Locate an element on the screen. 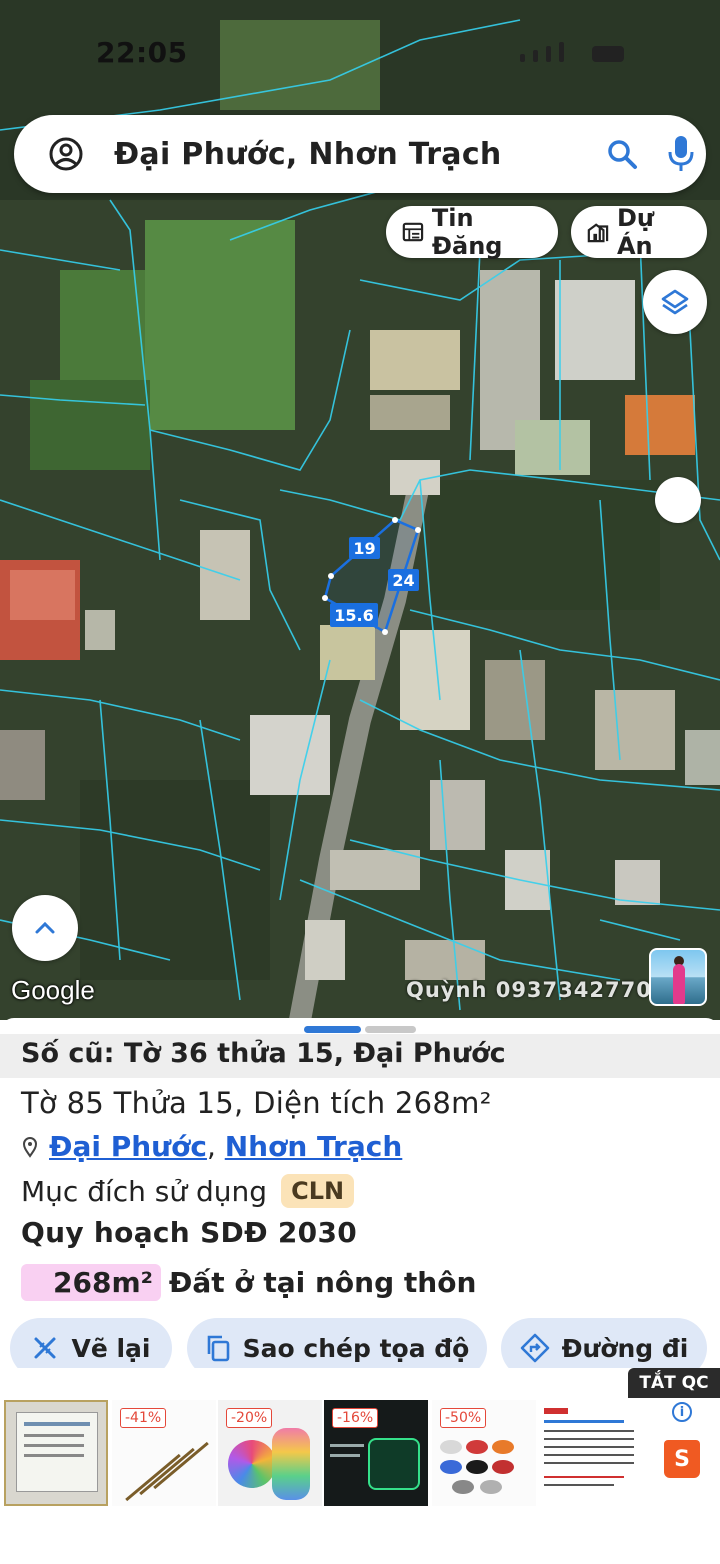 This screenshot has width=720, height=1564. chevron-up-icon is located at coordinates (45, 927).